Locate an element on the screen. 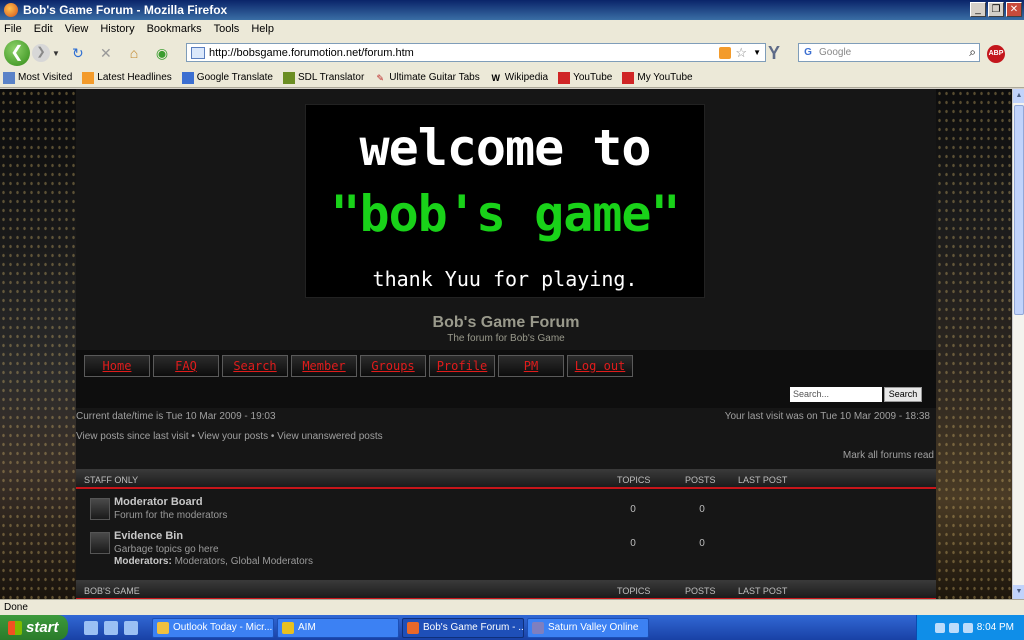  reload-icon: ↻ is located at coordinates (78, 53).